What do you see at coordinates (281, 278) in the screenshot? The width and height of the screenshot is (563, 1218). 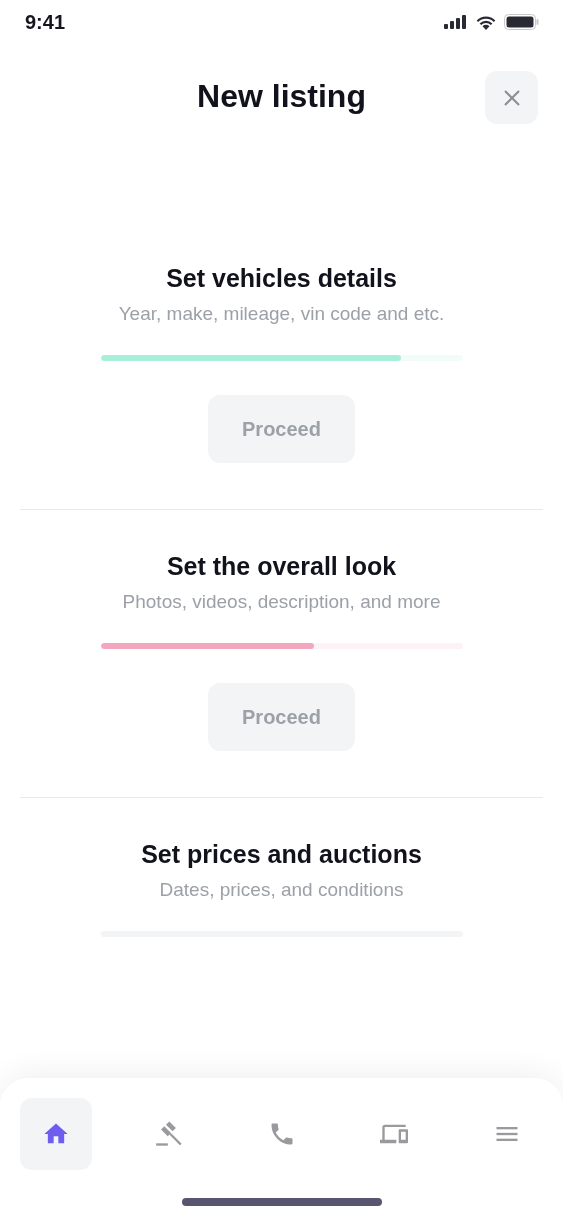 I see `step-title: Set vehicles details` at bounding box center [281, 278].